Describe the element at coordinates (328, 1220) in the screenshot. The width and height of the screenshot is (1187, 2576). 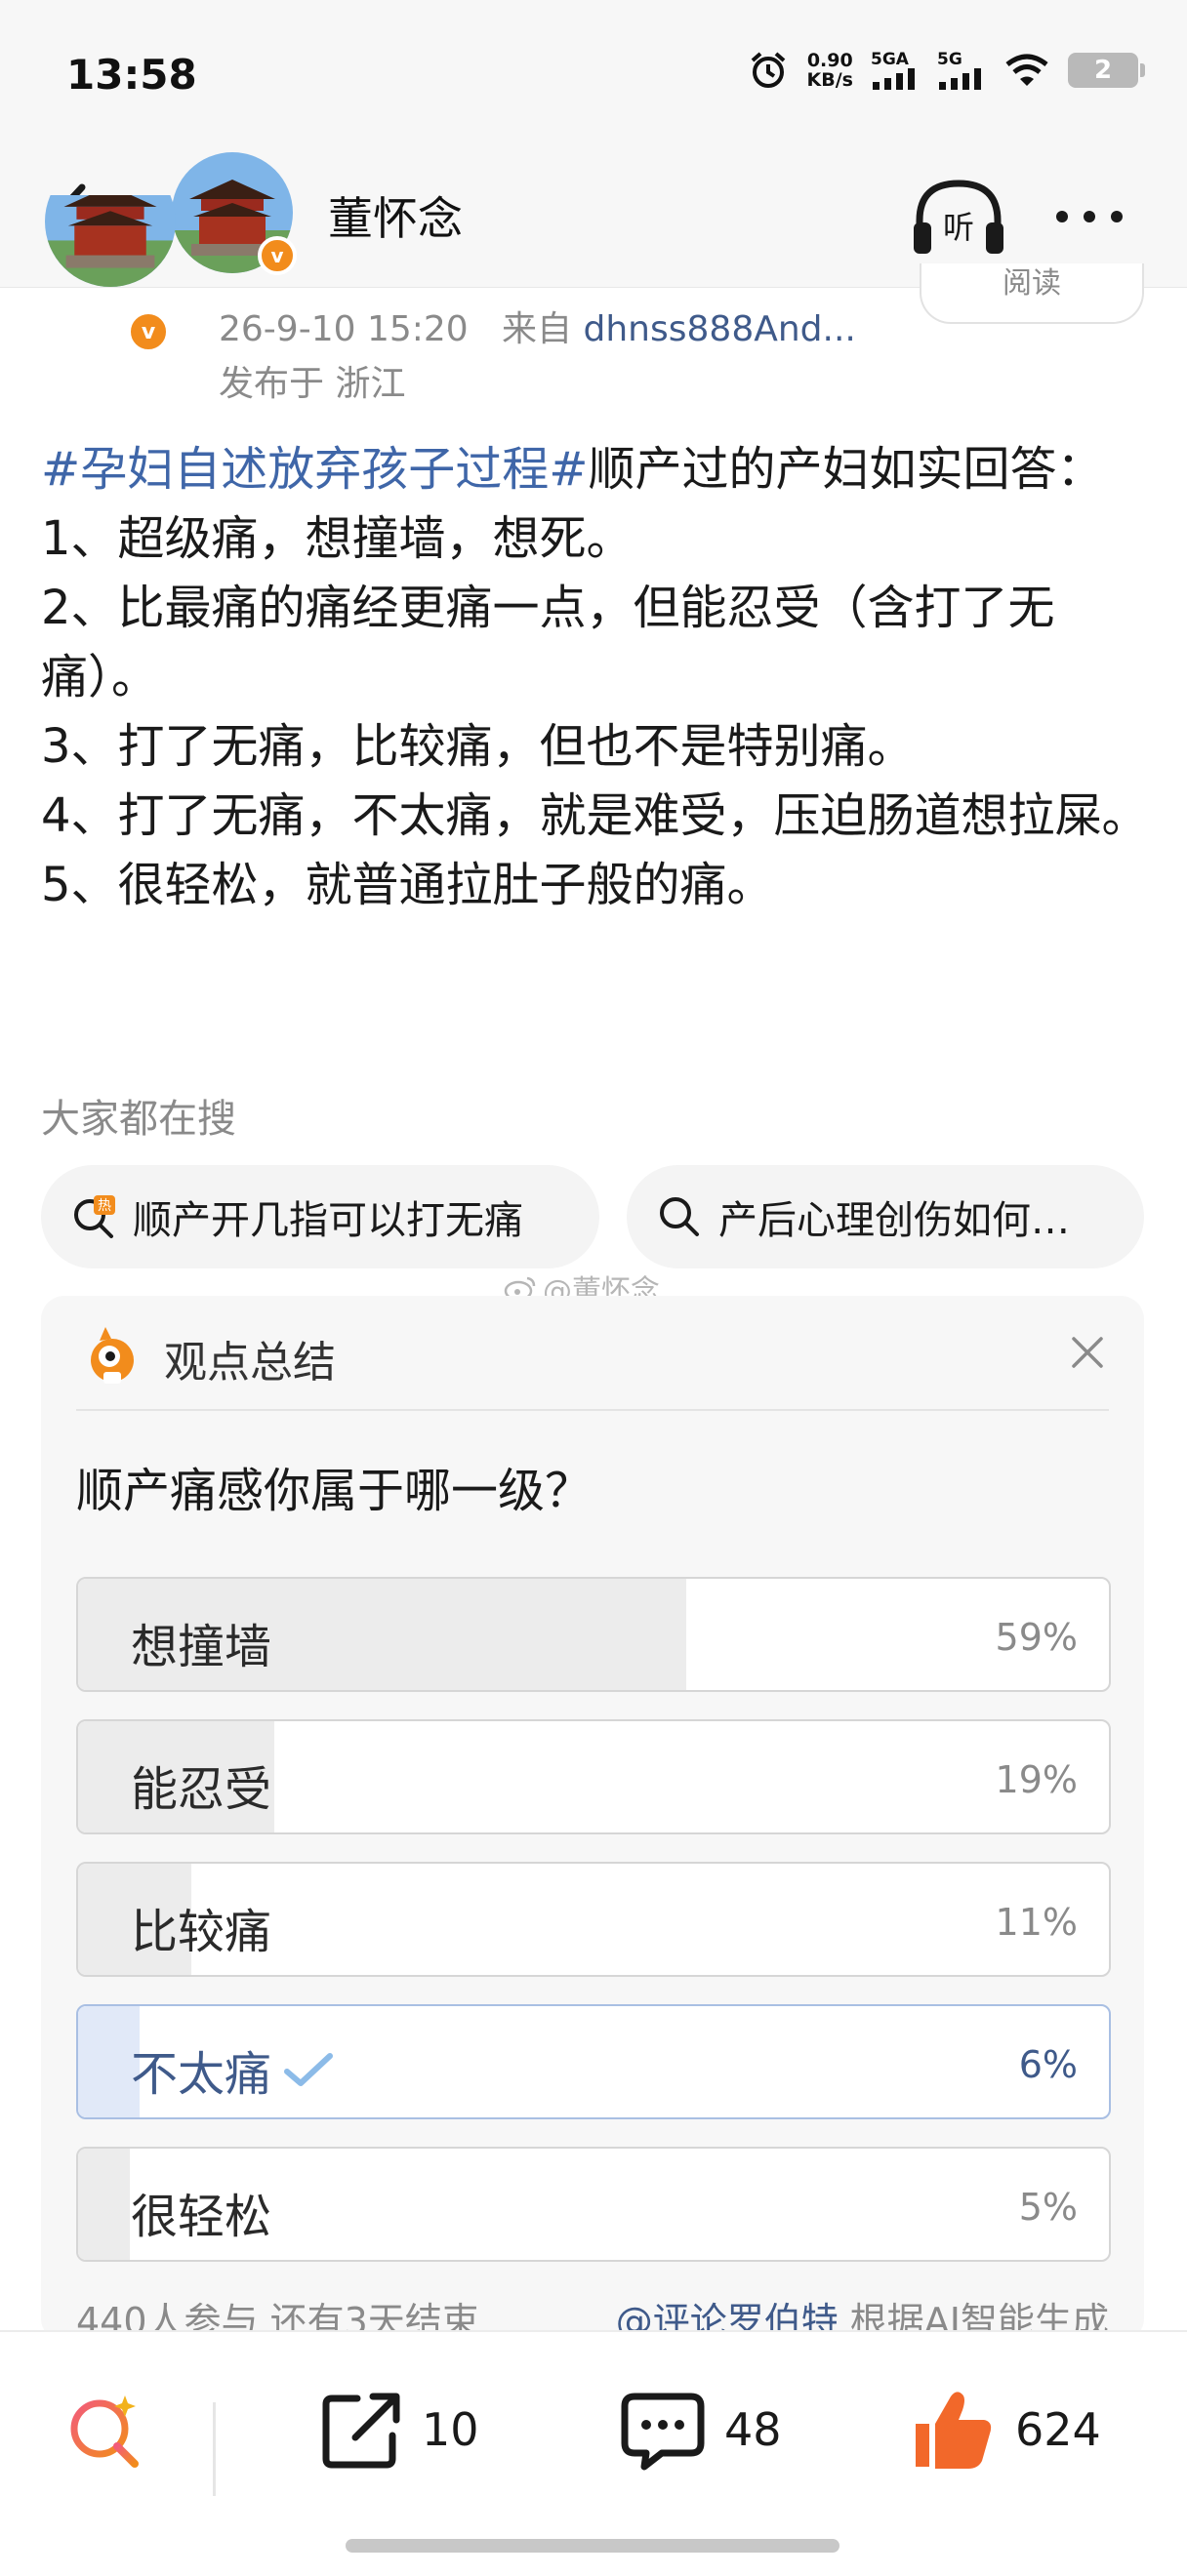
I see `search-chip-label: 顺产开几指可以打无痛` at that location.